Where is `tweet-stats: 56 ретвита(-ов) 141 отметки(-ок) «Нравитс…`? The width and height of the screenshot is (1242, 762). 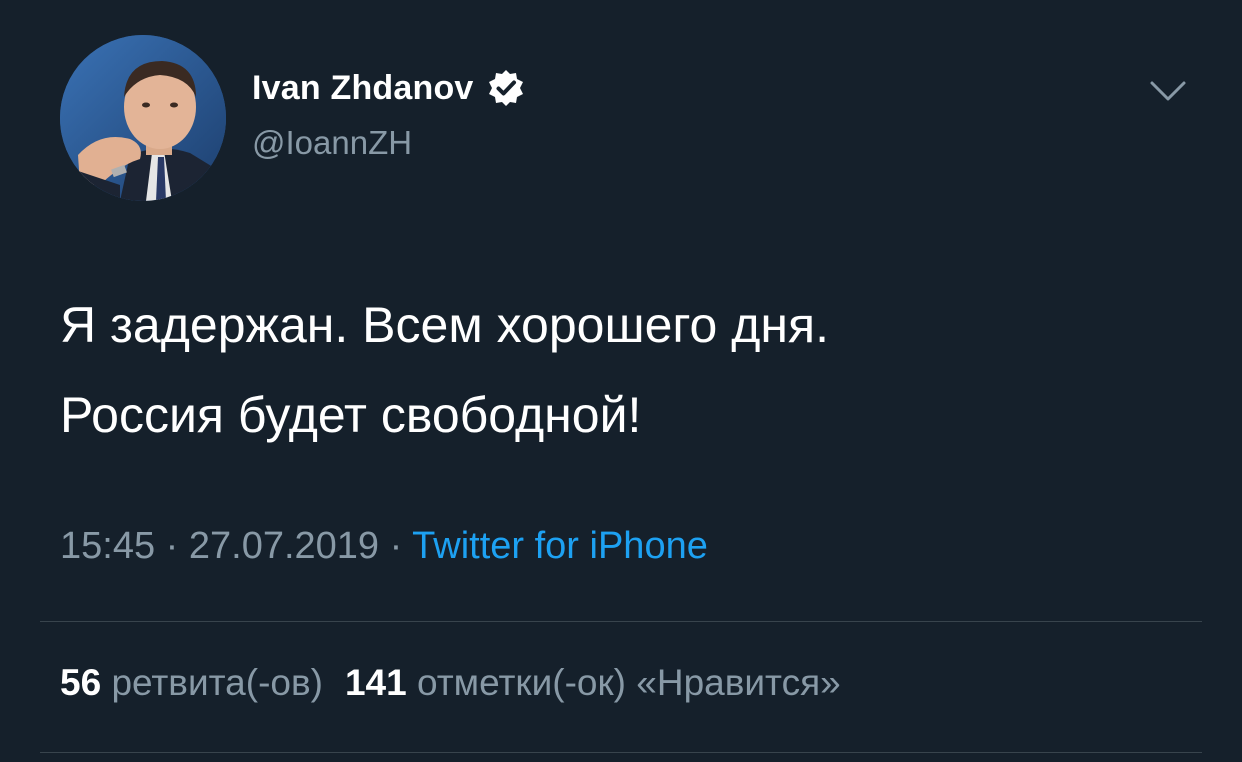 tweet-stats: 56 ретвита(-ов) 141 отметки(-ок) «Нравитс… is located at coordinates (450, 683).